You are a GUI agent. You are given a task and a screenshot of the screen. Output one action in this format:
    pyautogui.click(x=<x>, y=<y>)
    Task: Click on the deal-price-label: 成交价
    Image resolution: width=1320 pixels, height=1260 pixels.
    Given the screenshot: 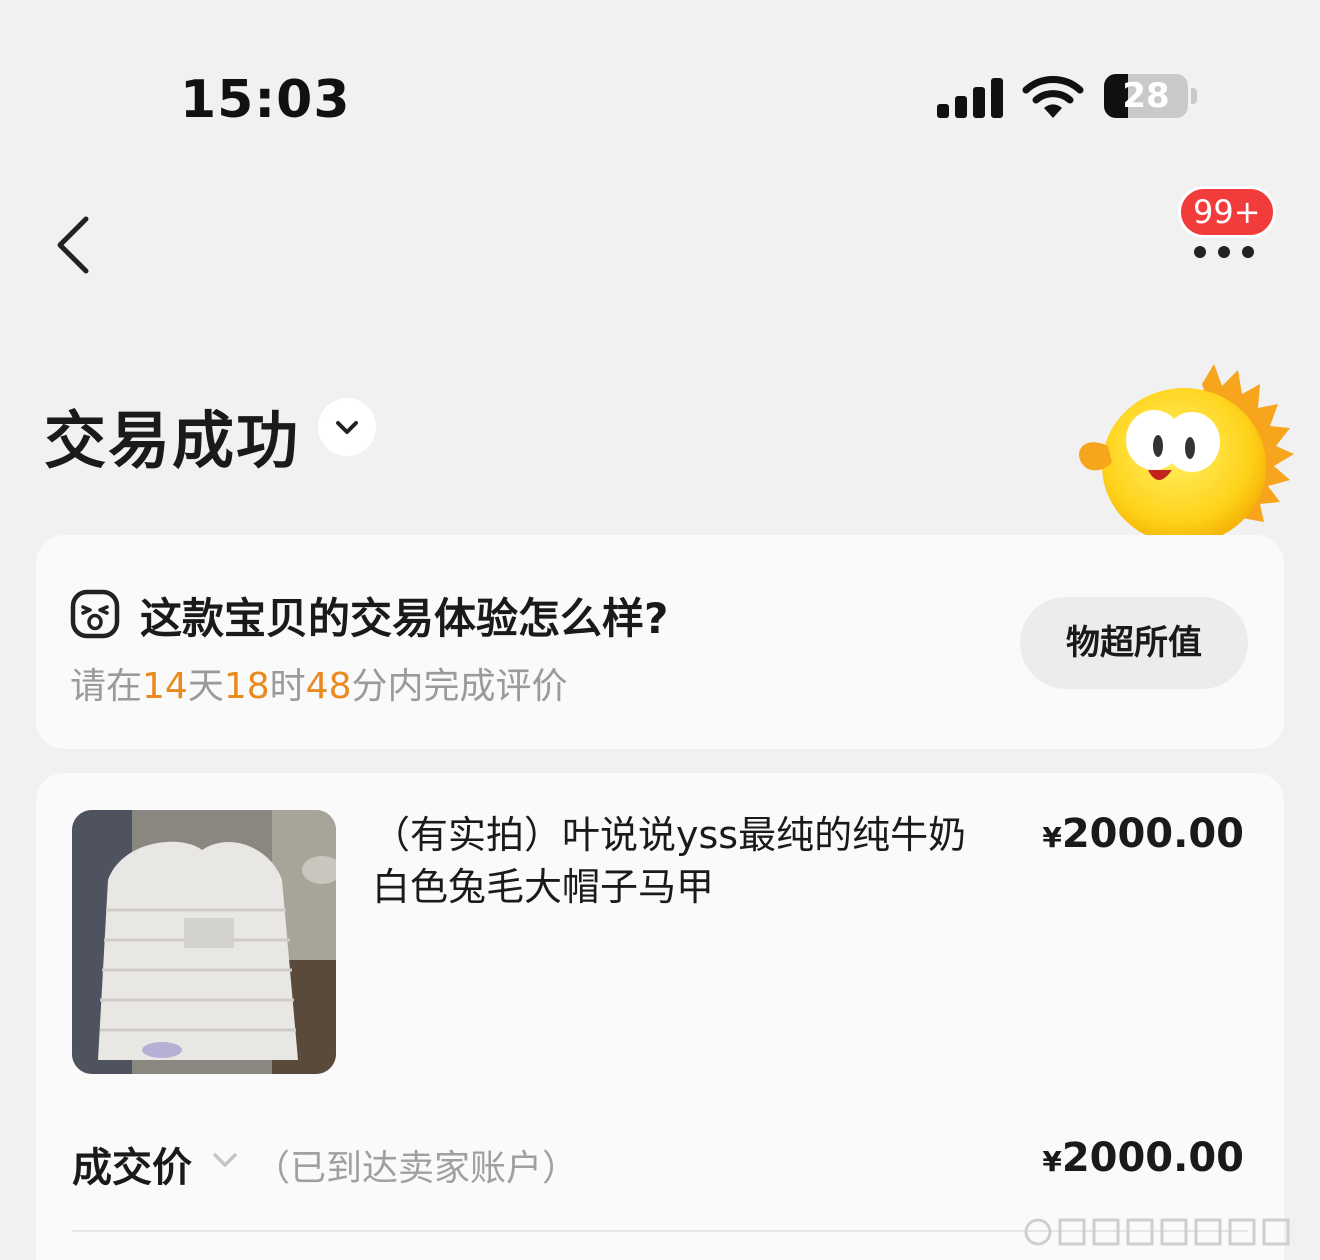 What is the action you would take?
    pyautogui.click(x=132, y=1168)
    